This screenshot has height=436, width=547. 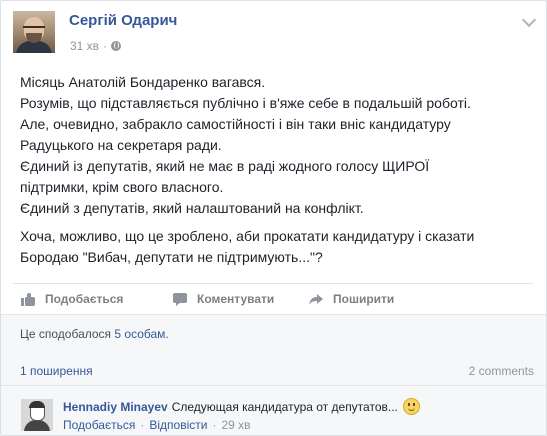 What do you see at coordinates (56, 371) in the screenshot?
I see `shares-link: 1 поширення` at bounding box center [56, 371].